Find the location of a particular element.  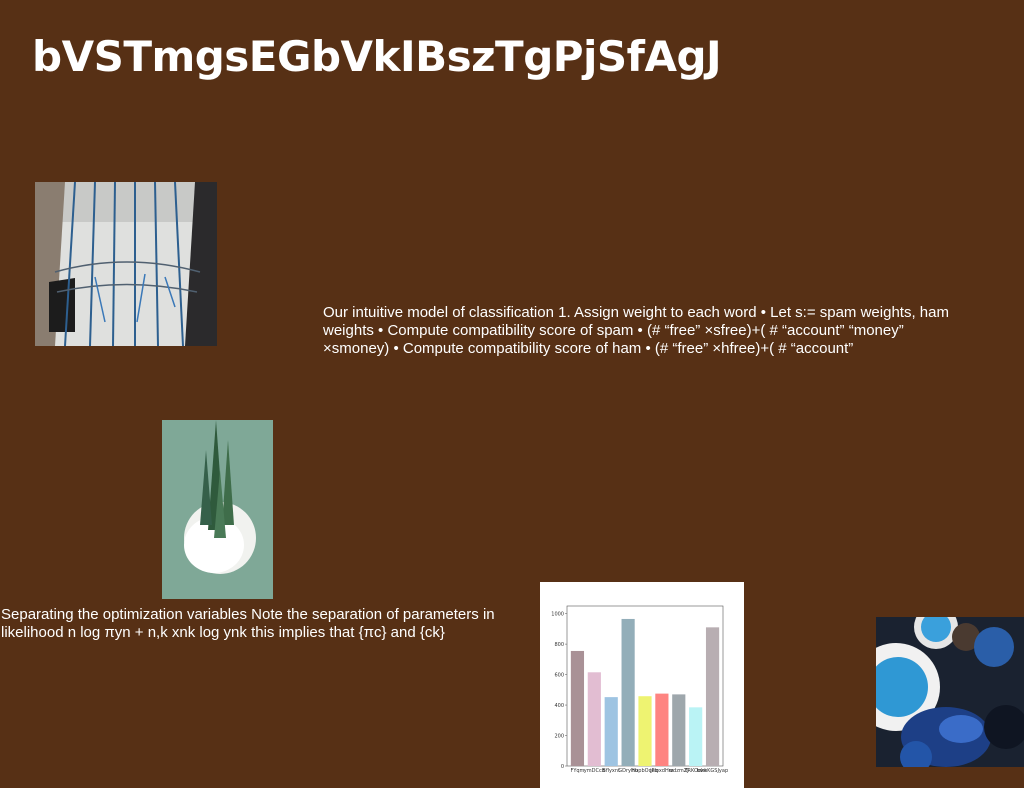

y-tick-label: 200 is located at coordinates (559, 736).